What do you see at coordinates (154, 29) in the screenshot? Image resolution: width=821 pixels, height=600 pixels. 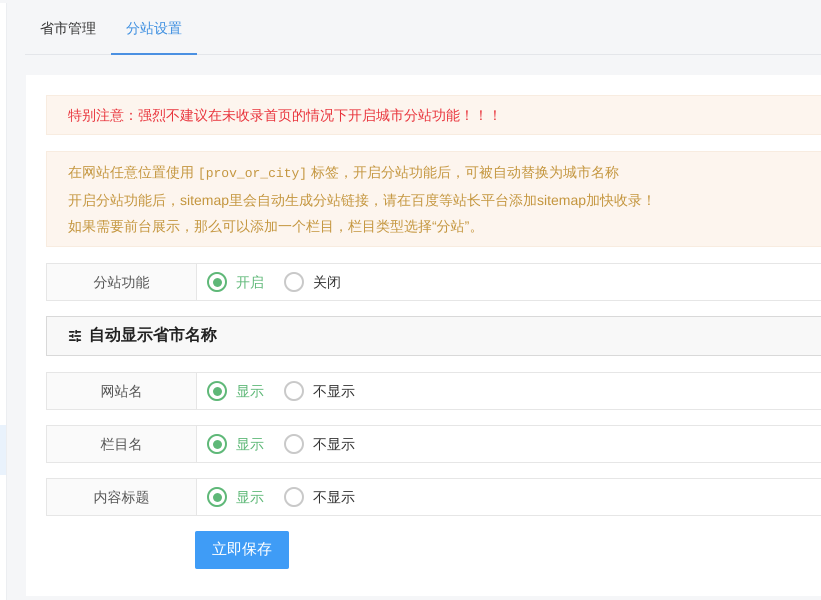 I see `tab: 分站设置` at bounding box center [154, 29].